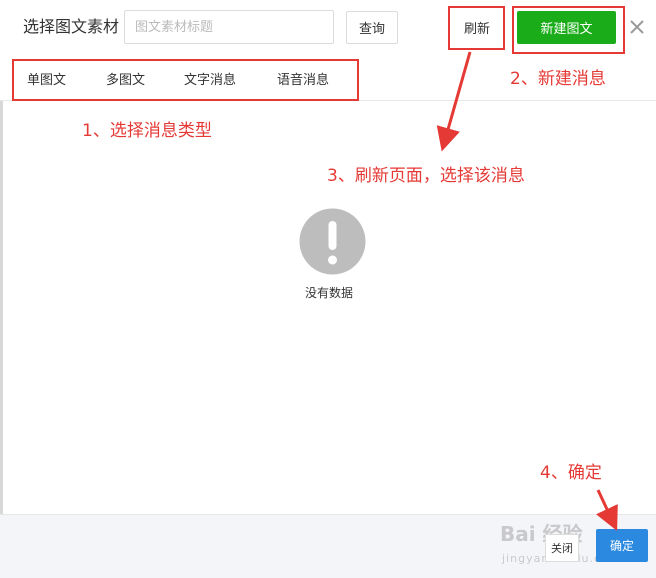 The height and width of the screenshot is (578, 656). What do you see at coordinates (476, 28) in the screenshot?
I see `annotation-box-refresh` at bounding box center [476, 28].